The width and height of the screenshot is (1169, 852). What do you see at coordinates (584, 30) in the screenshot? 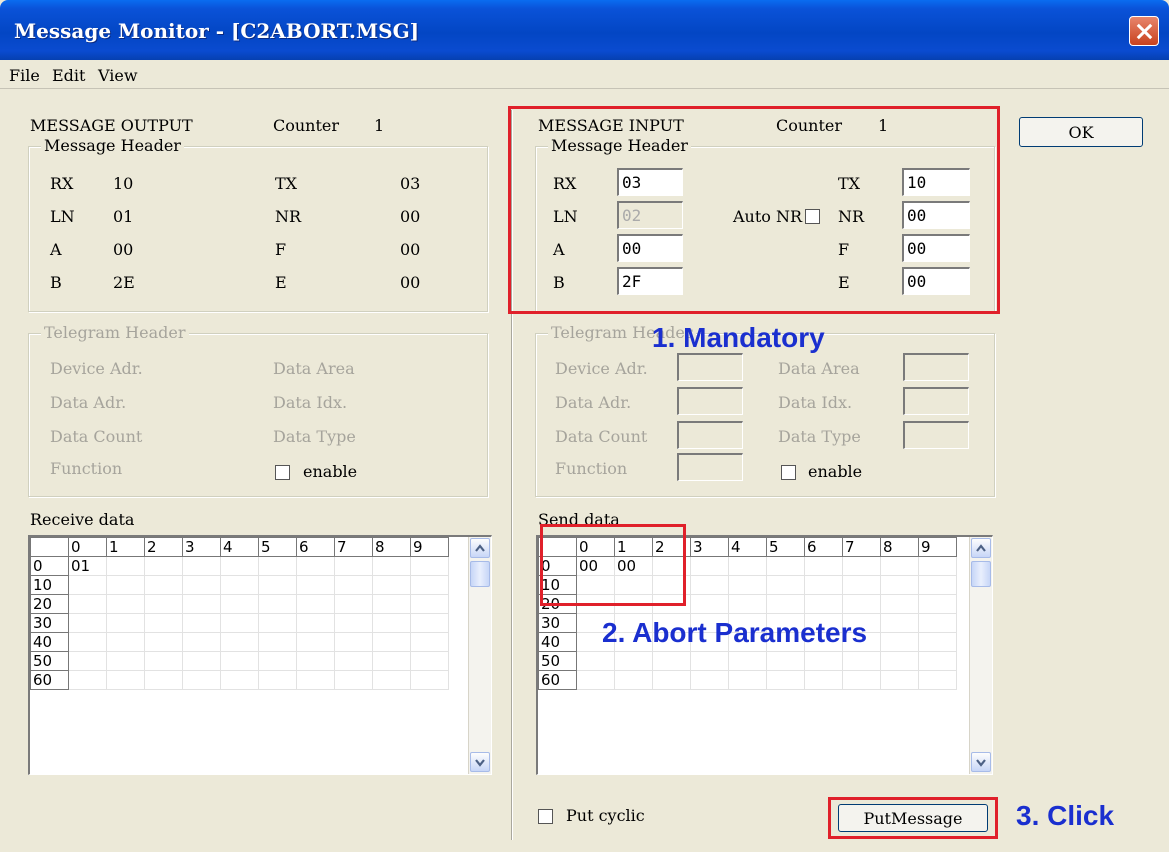
I see `title-bar: Message Monitor - [C2ABORT.MSG]` at bounding box center [584, 30].